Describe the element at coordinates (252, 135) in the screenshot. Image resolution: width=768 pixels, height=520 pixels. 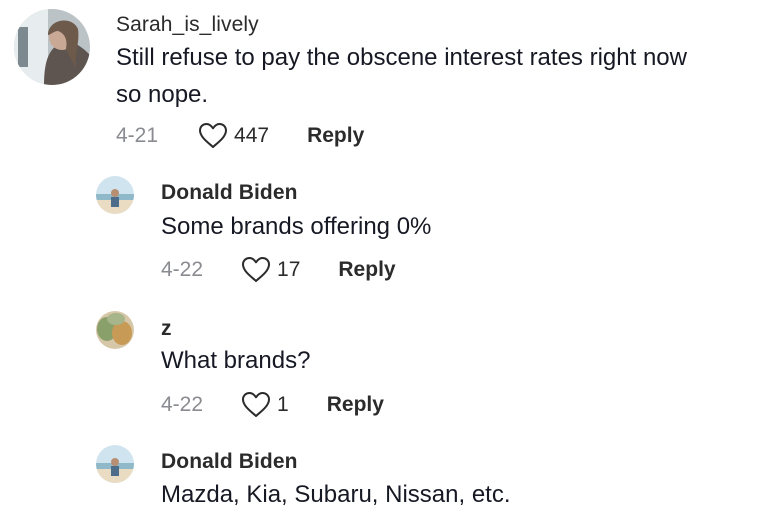
I see `like-count: 447` at that location.